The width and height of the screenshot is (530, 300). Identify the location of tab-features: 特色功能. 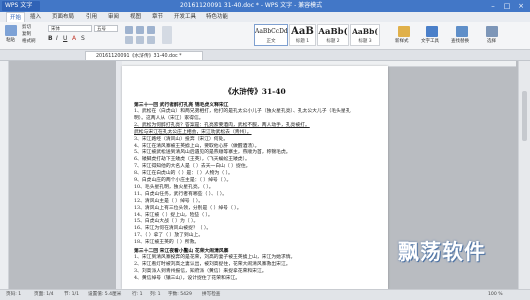
(217, 17).